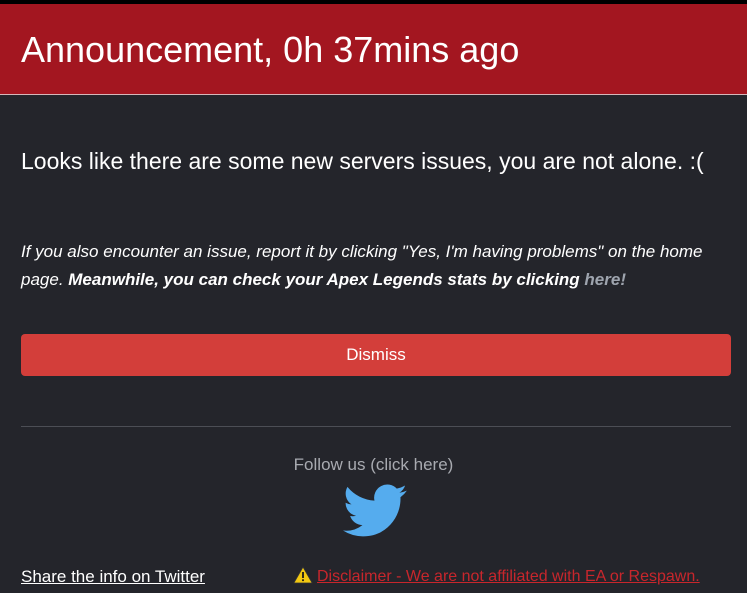  I want to click on divider, so click(376, 426).